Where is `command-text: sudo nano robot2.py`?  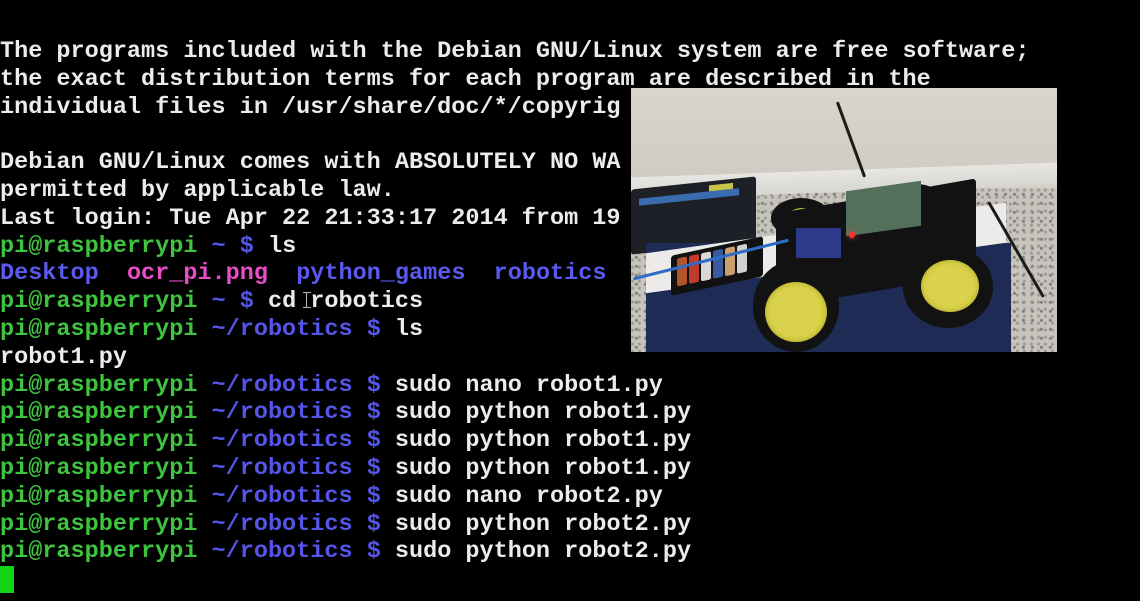 command-text: sudo nano robot2.py is located at coordinates (528, 496).